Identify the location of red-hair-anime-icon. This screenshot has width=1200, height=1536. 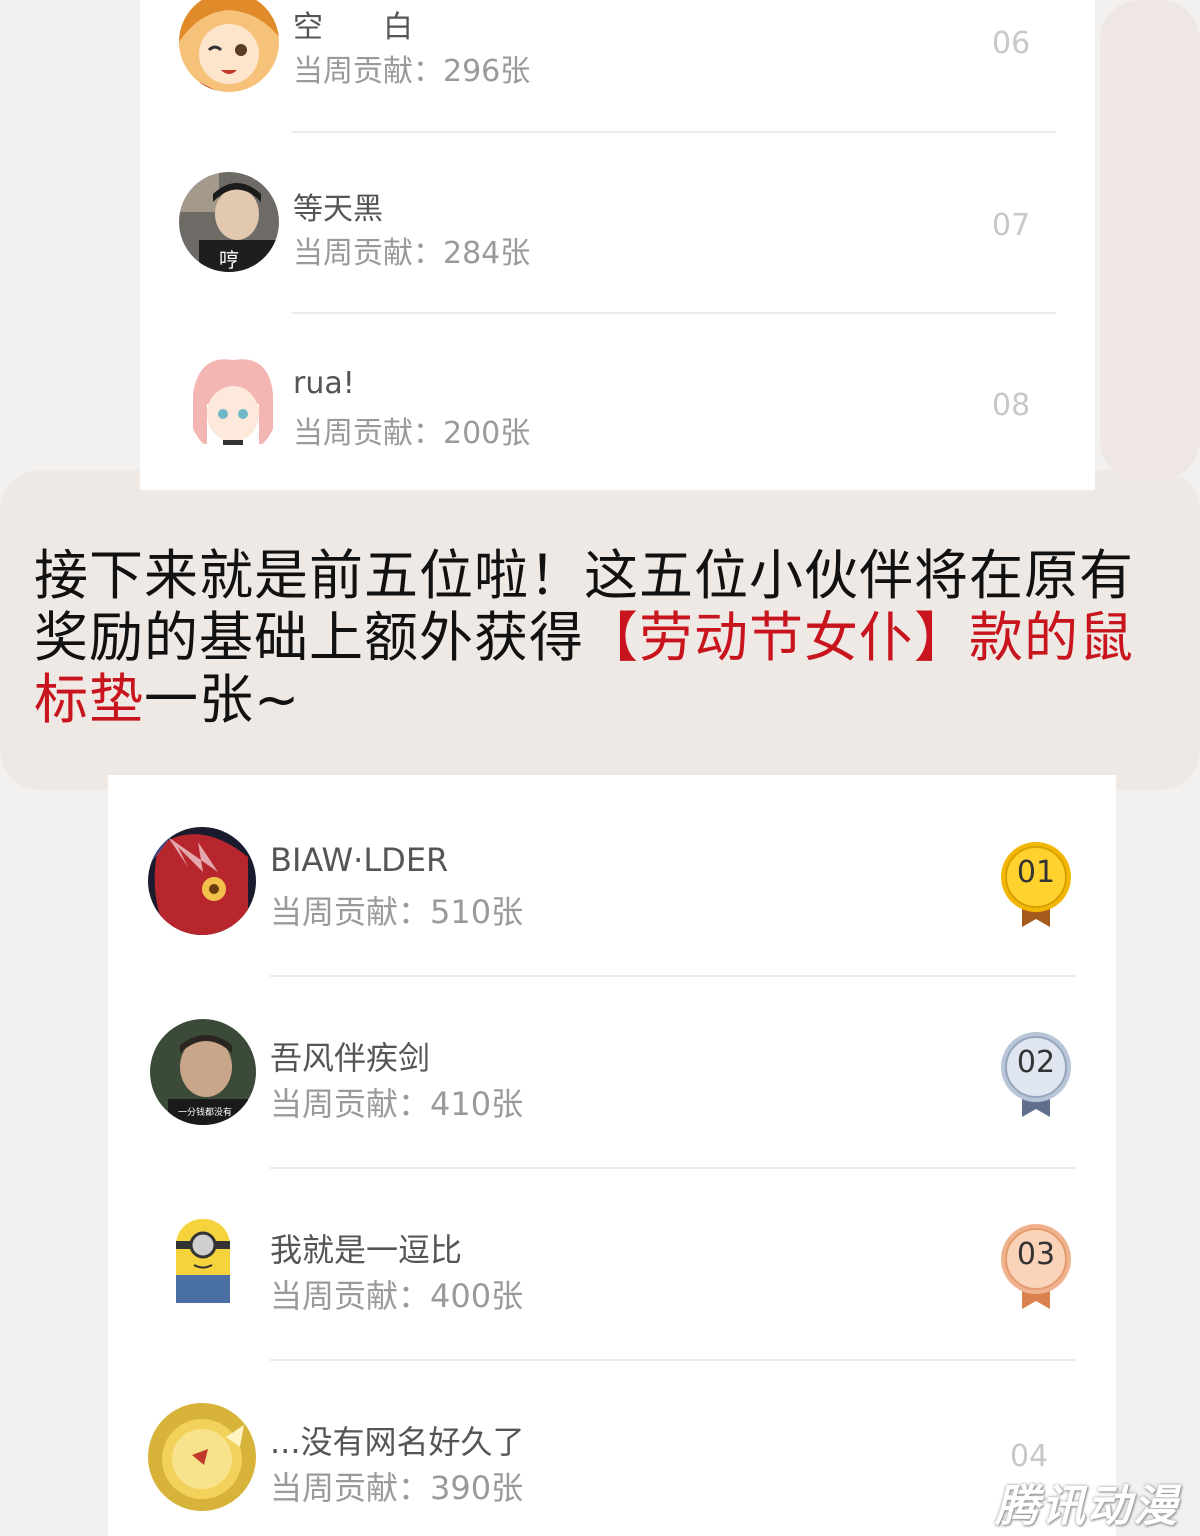
(202, 881).